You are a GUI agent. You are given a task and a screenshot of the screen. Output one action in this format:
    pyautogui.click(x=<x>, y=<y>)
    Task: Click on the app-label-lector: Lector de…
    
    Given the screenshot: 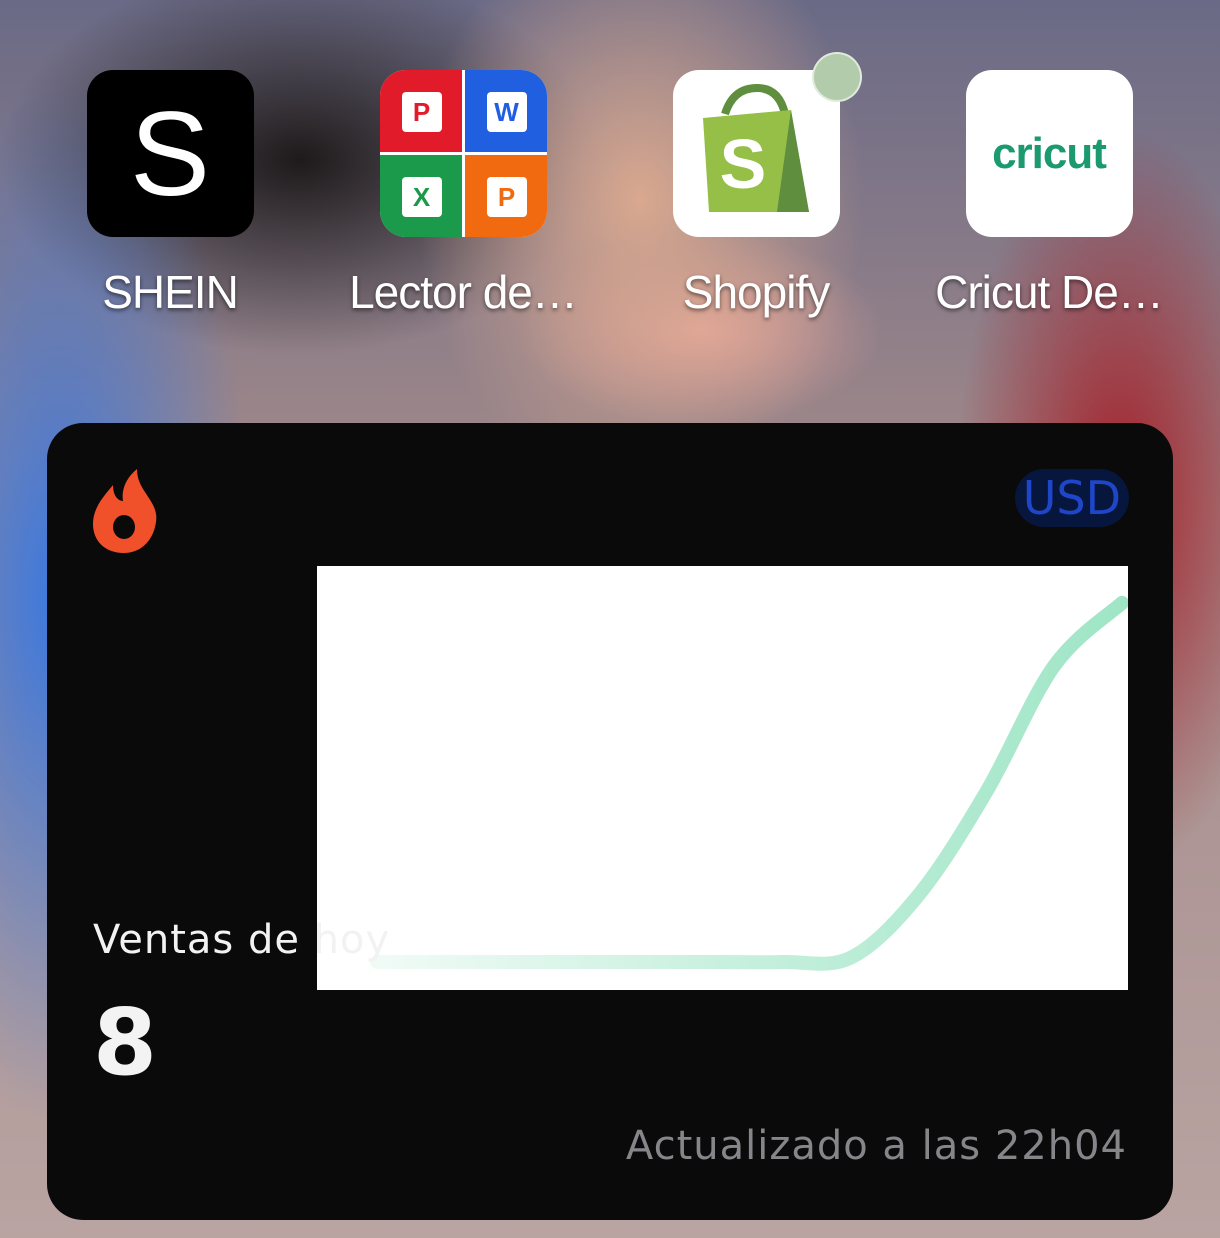 What is the action you would take?
    pyautogui.click(x=463, y=292)
    